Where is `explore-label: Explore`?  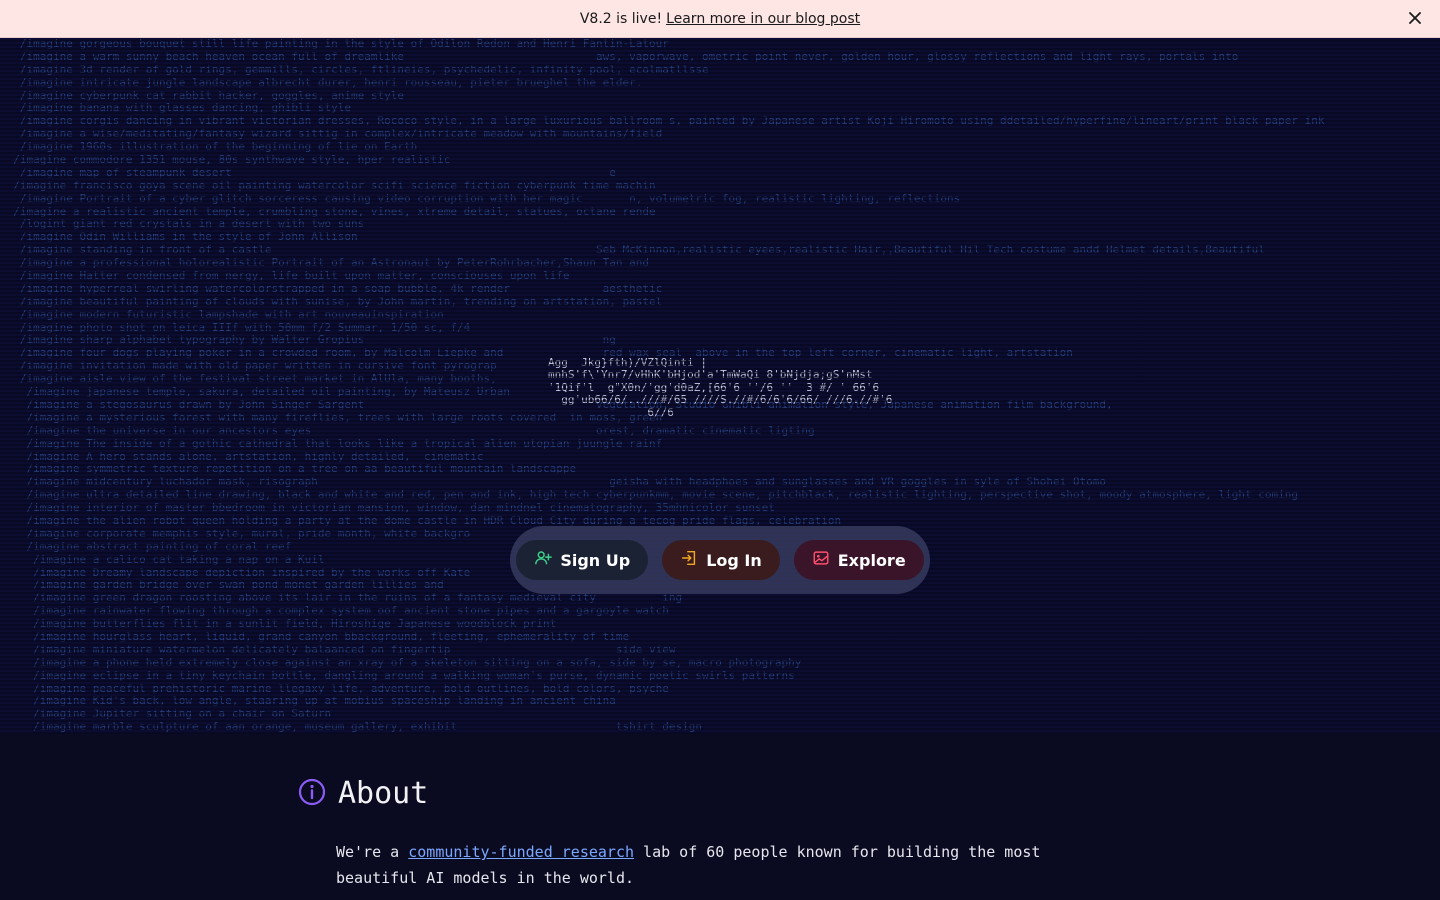
explore-label: Explore is located at coordinates (871, 560).